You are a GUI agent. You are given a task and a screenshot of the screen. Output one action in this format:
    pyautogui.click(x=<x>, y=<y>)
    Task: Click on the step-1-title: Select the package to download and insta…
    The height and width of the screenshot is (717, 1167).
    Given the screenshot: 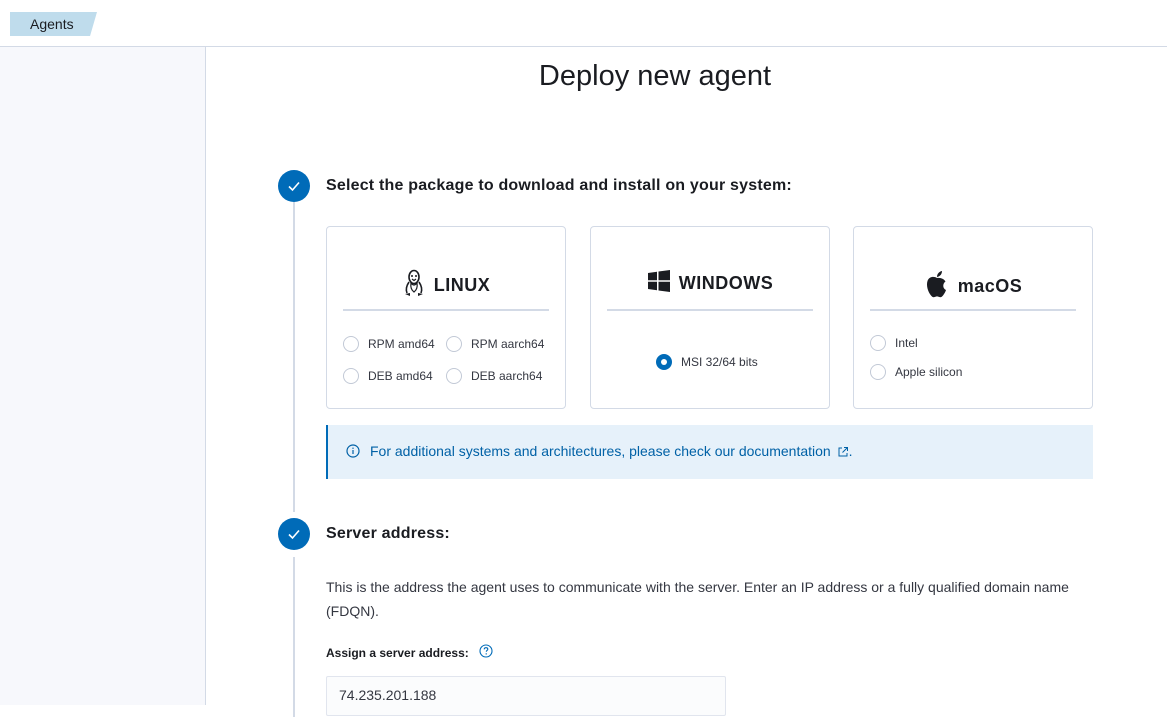 What is the action you would take?
    pyautogui.click(x=559, y=185)
    